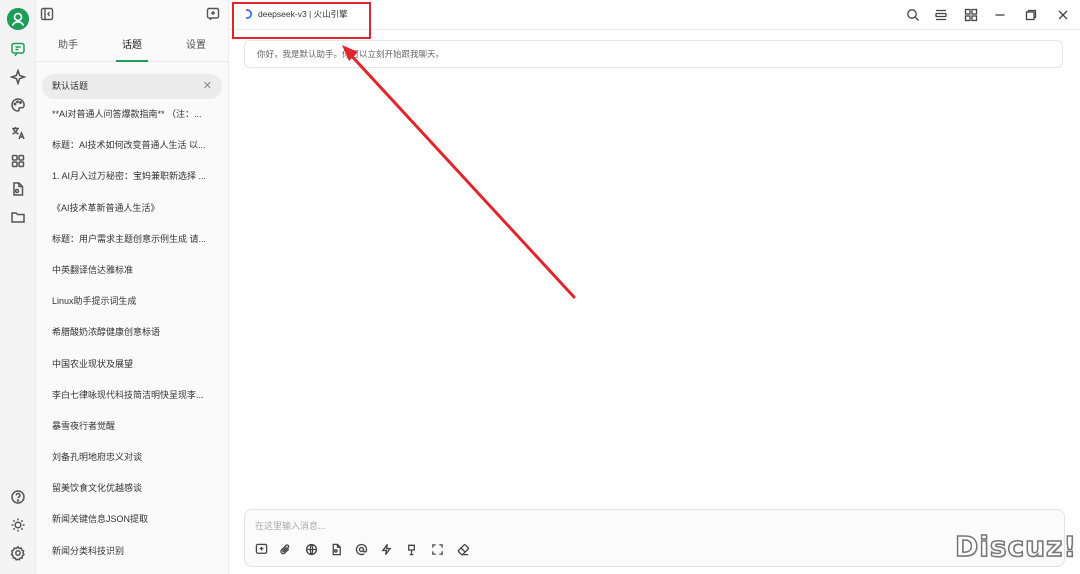  I want to click on palette-icon, so click(18, 105).